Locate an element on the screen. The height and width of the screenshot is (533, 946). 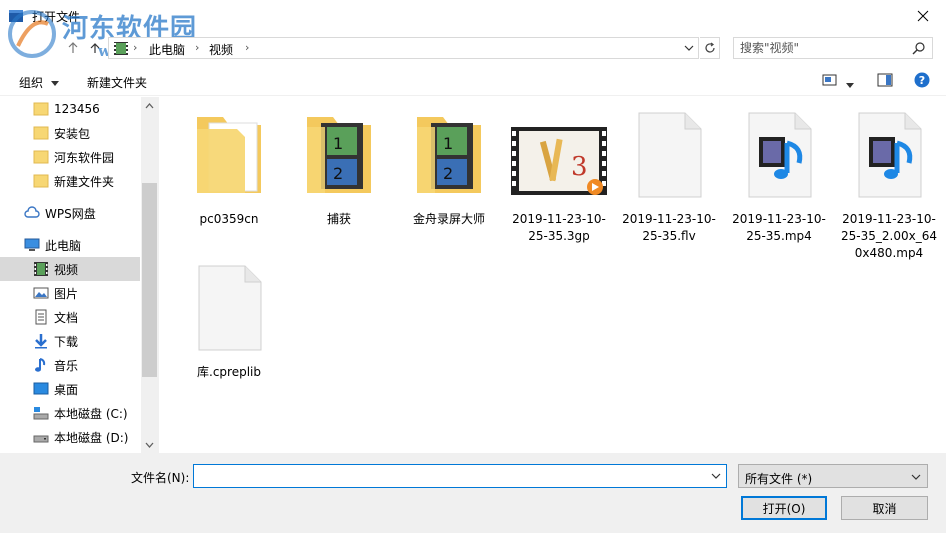
scroll-up-button is located at coordinates (149, 105).